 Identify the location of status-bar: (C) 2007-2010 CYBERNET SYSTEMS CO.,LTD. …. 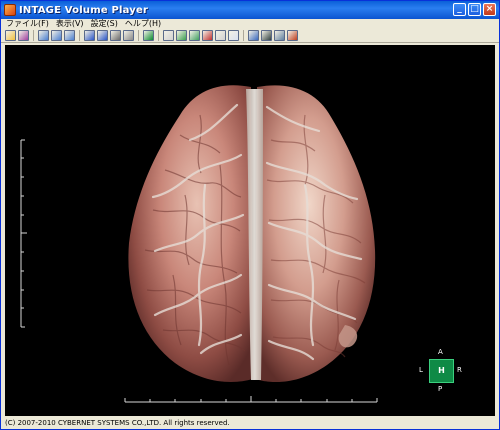
(117, 423).